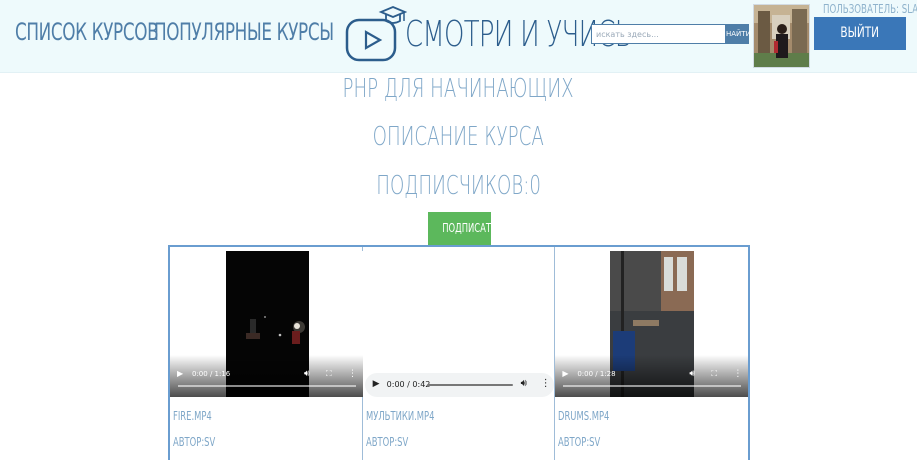  Describe the element at coordinates (400, 416) in the screenshot. I see `media-file-link: МУЛЬТИКИ.MP4` at that location.